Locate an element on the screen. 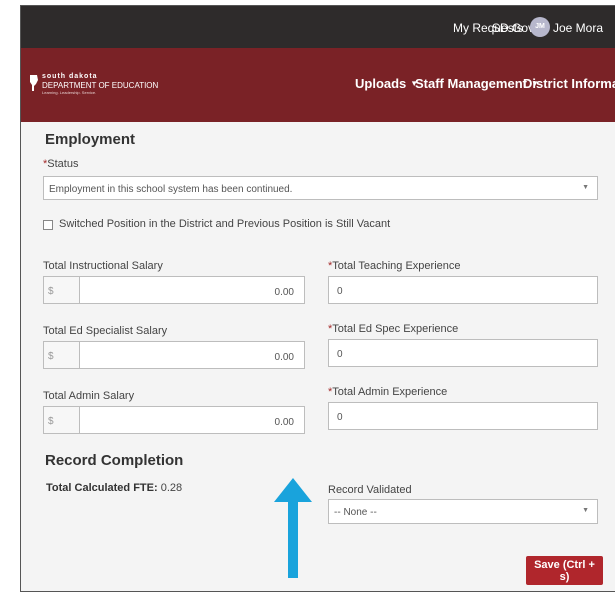  avatar: JM is located at coordinates (540, 27).